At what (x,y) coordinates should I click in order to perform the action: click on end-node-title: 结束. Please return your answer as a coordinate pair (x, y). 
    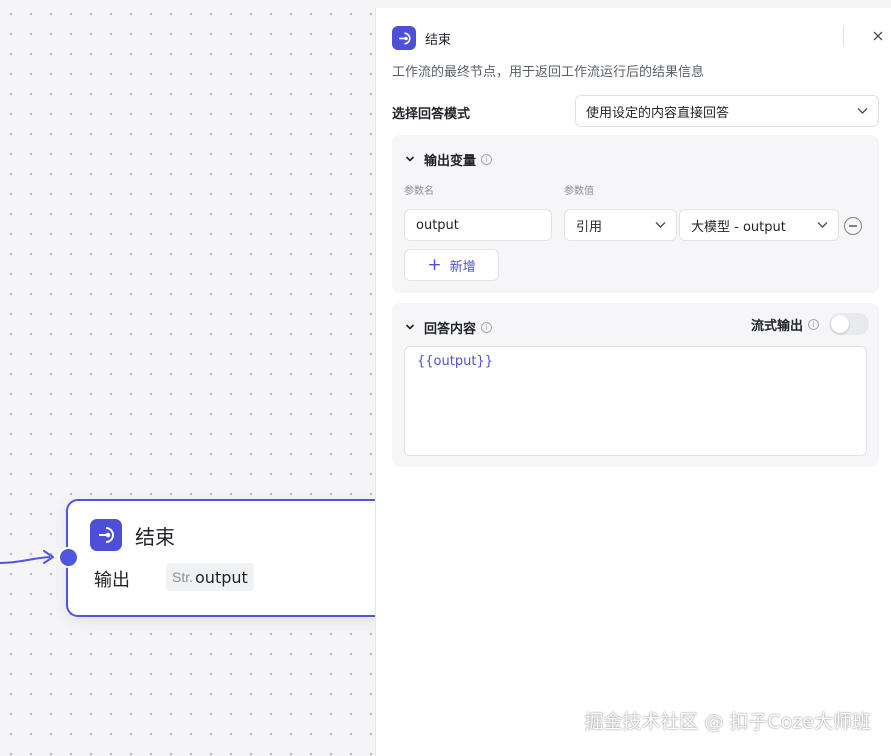
    Looking at the image, I should click on (155, 537).